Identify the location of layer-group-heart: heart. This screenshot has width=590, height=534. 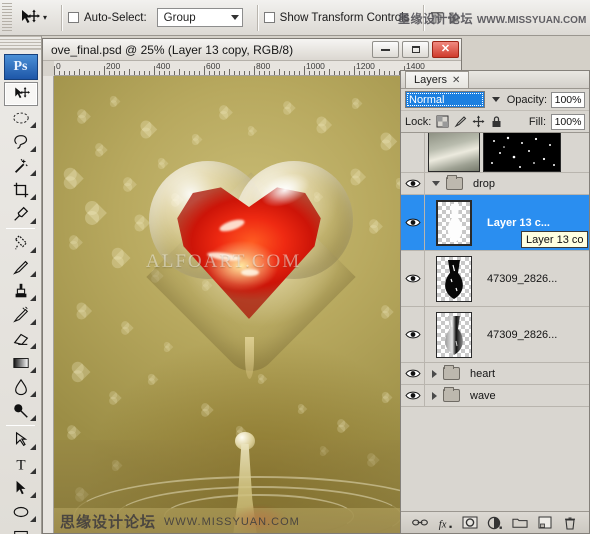
(495, 374).